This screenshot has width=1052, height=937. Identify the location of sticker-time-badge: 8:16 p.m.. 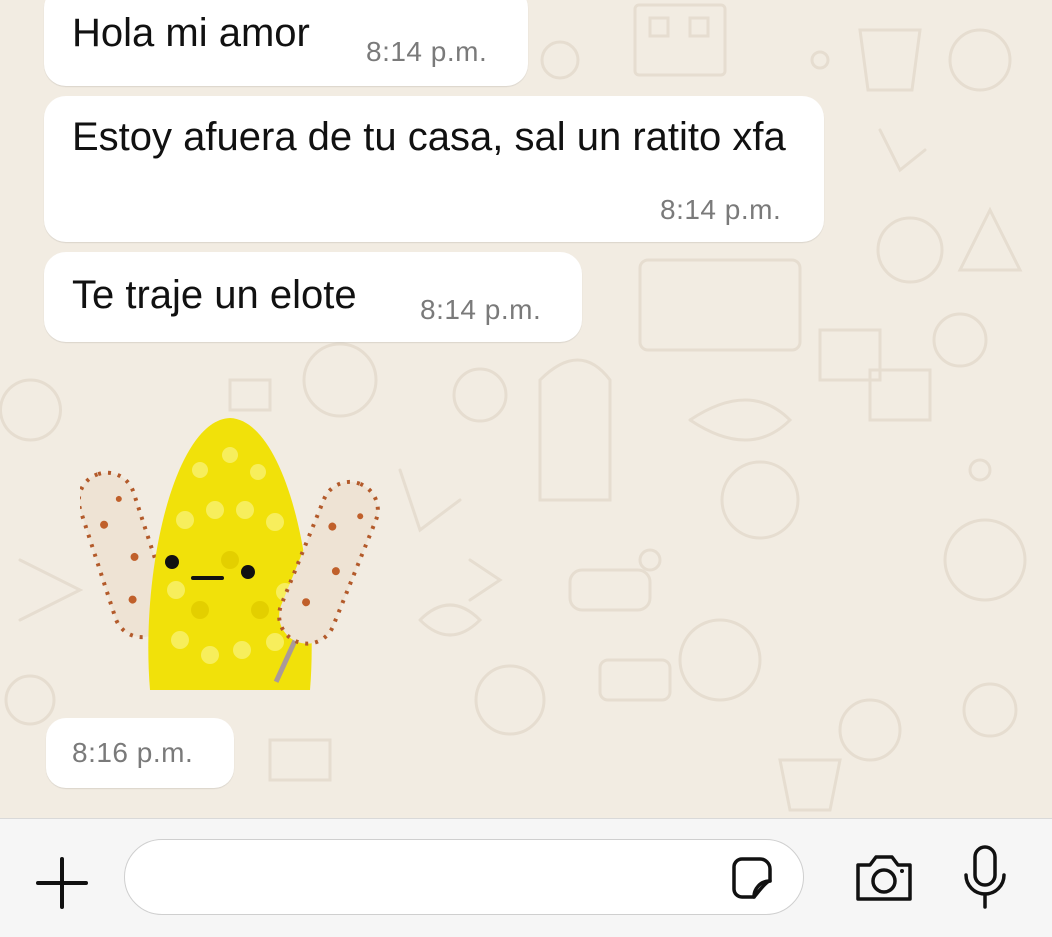
(140, 753).